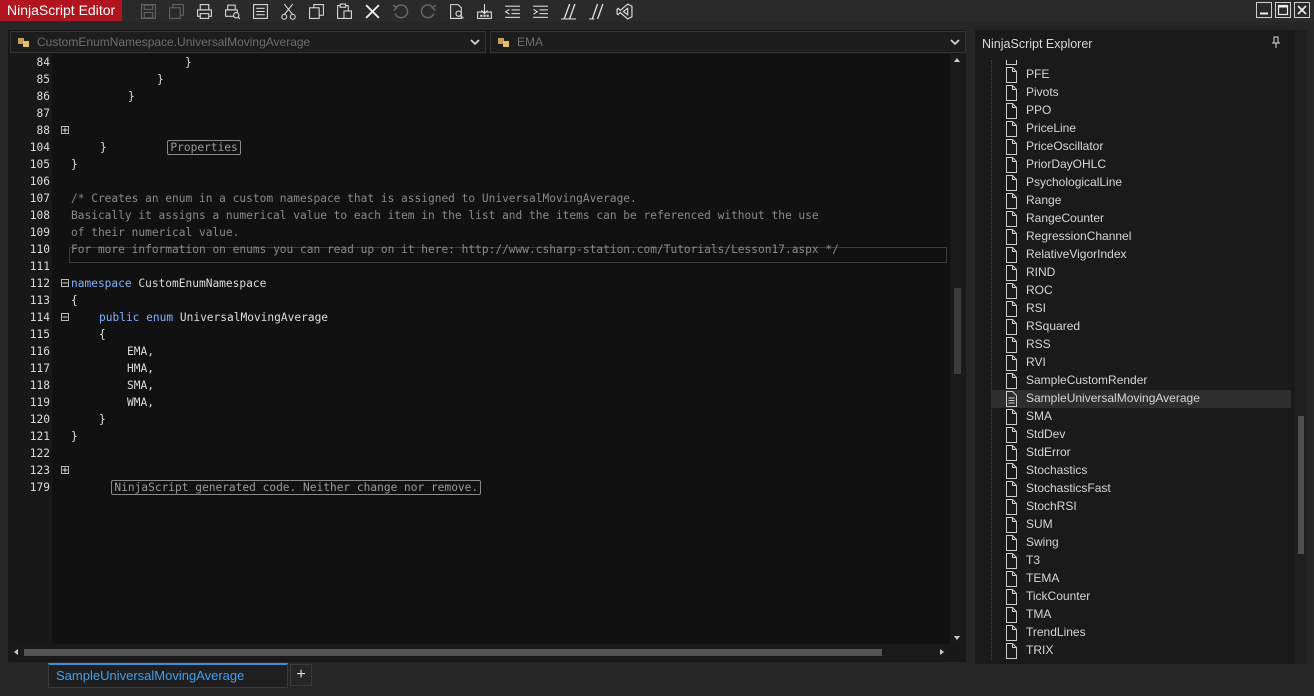  Describe the element at coordinates (596, 11) in the screenshot. I see `uncomment-icon` at that location.